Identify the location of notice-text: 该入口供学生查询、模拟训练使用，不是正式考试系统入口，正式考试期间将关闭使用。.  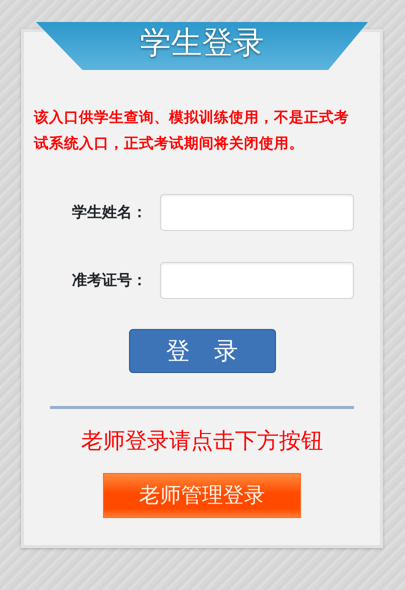
(192, 131).